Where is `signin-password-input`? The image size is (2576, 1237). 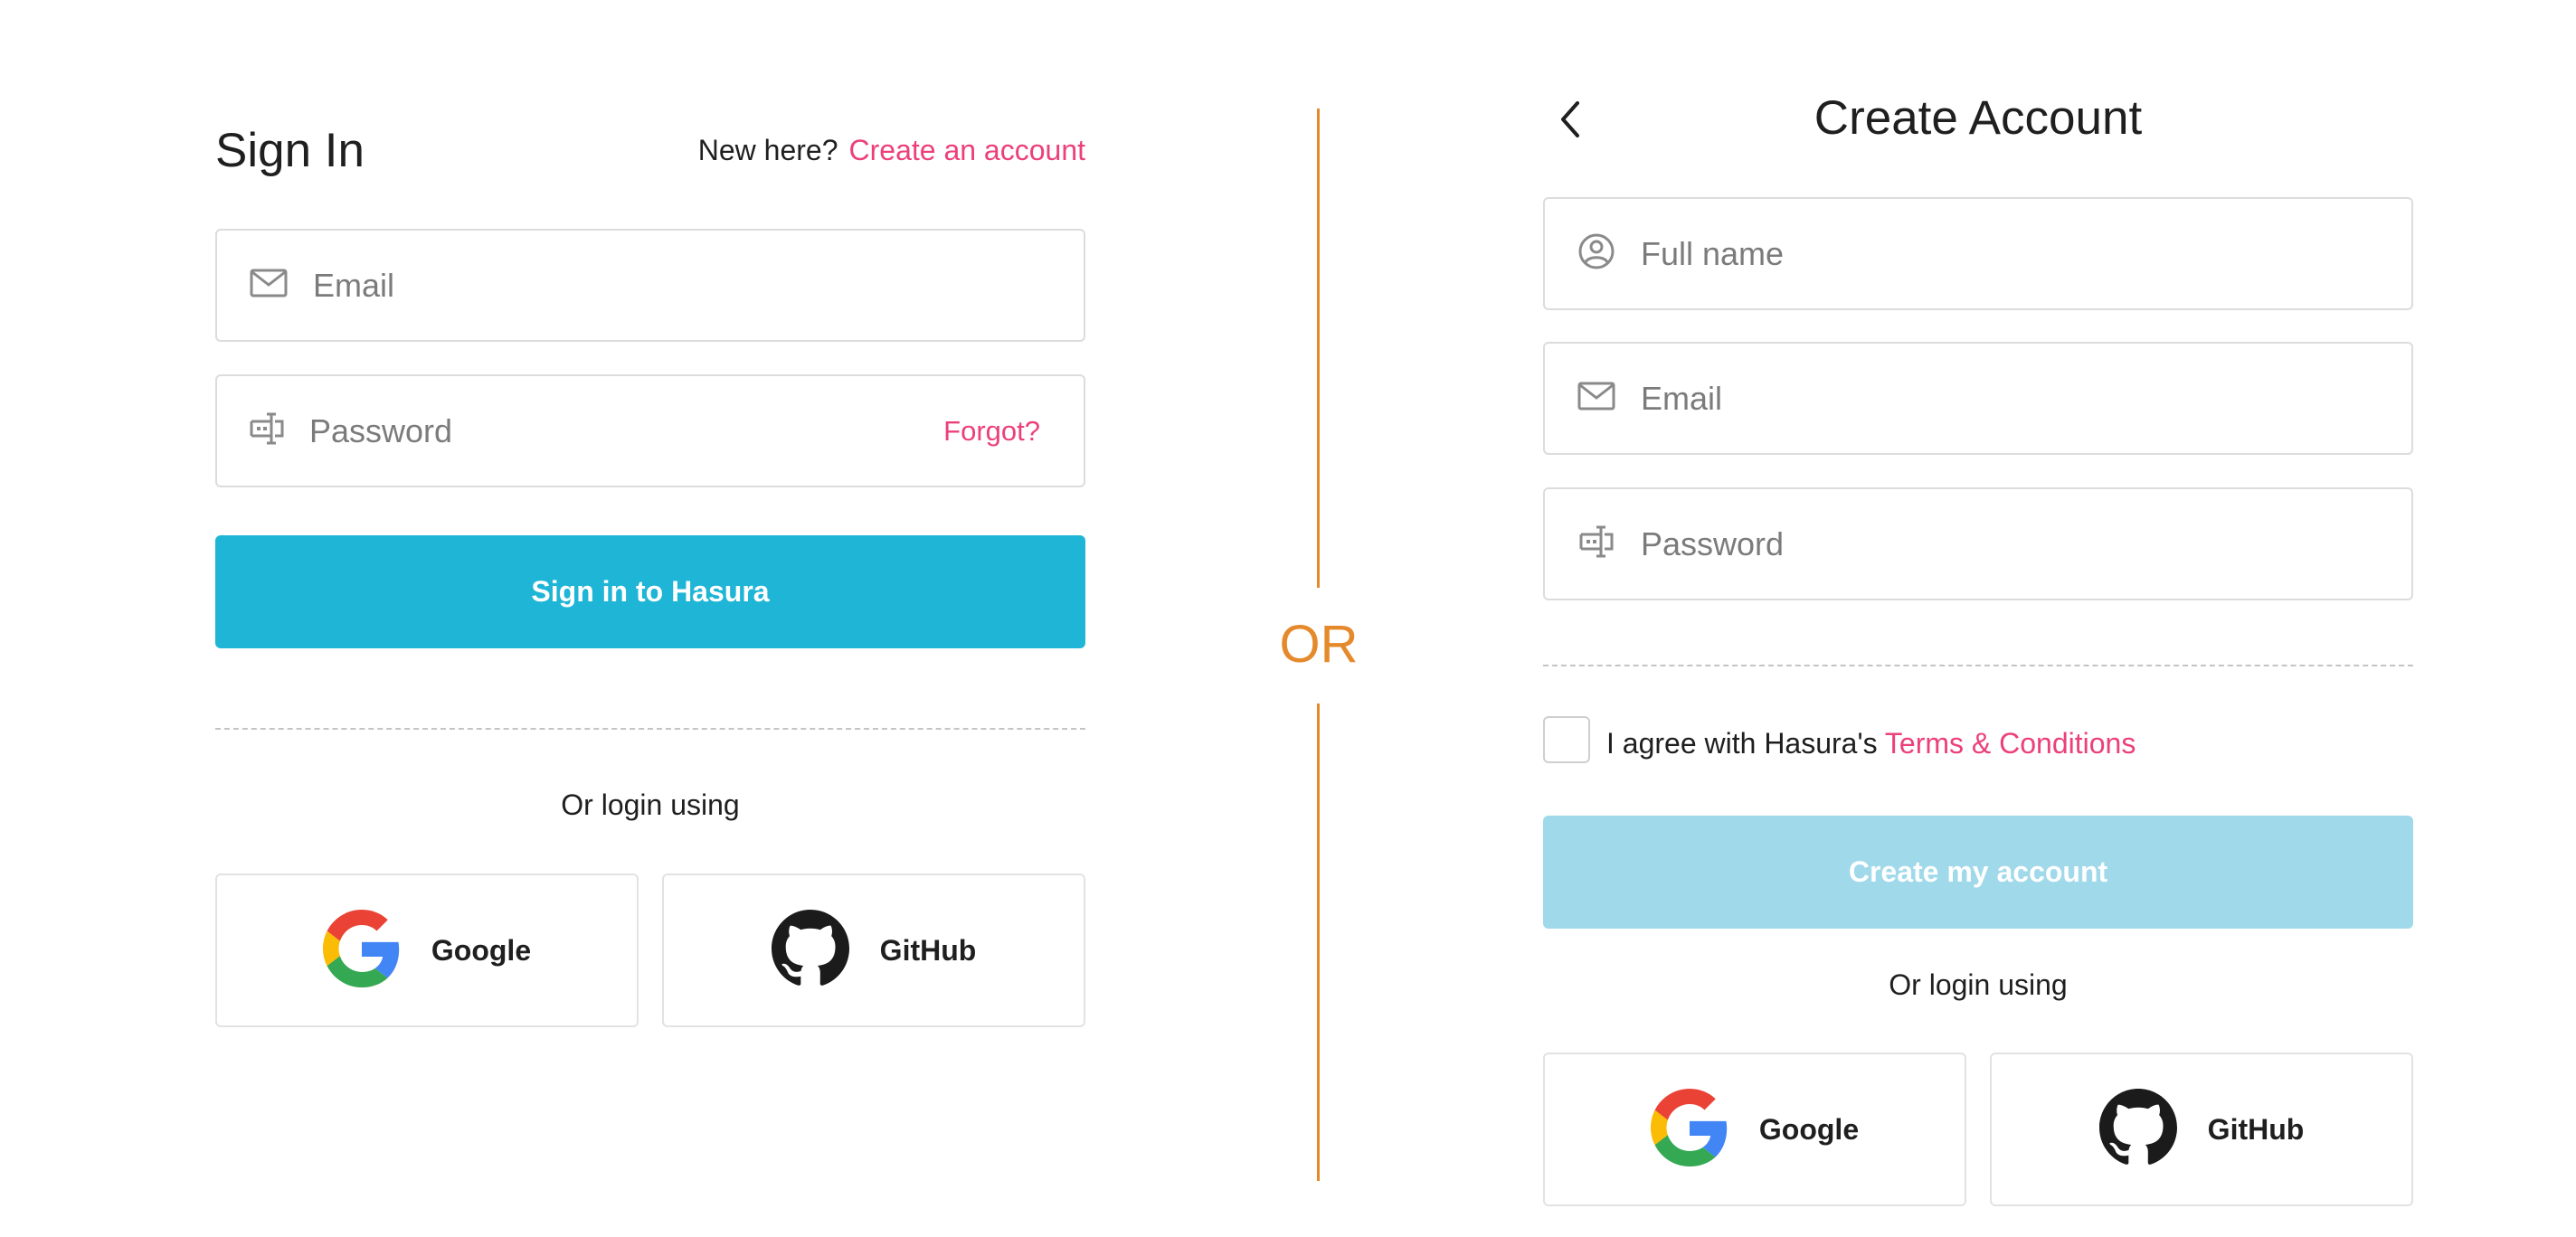
signin-password-input is located at coordinates (626, 431).